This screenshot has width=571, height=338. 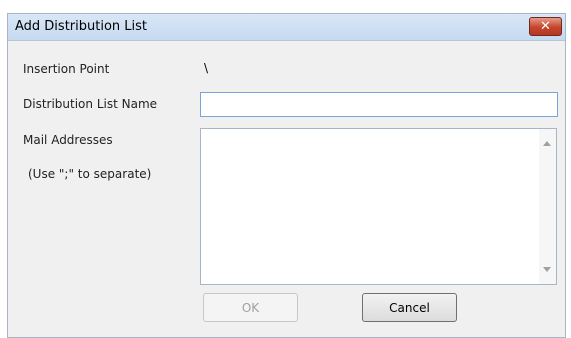 I want to click on ok-button: OK, so click(x=250, y=307).